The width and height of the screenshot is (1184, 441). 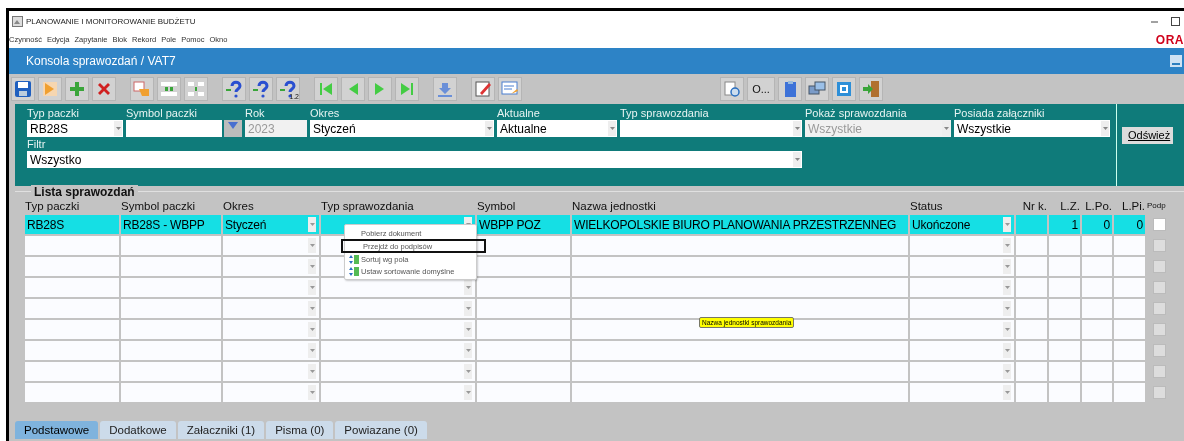 I want to click on app-icon, so click(x=17, y=21).